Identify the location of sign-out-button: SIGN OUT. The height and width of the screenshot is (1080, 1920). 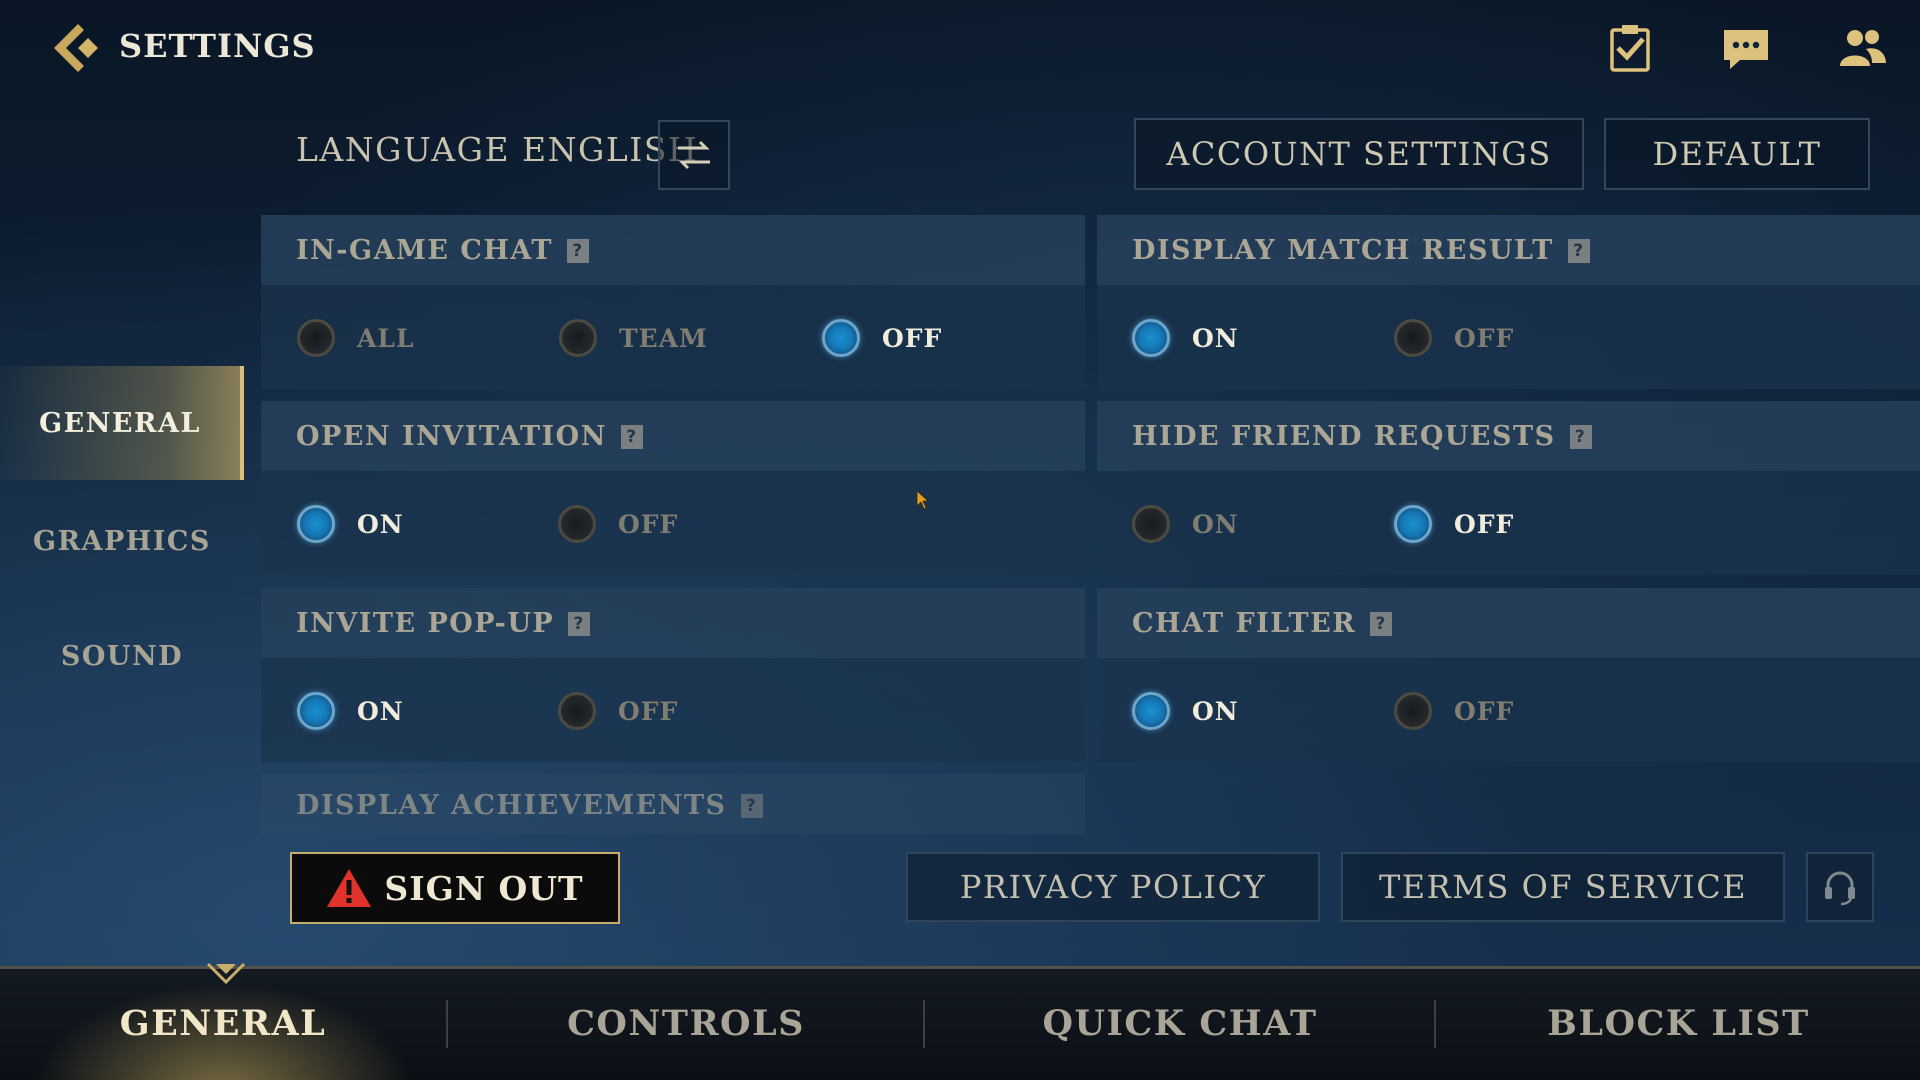
(455, 888).